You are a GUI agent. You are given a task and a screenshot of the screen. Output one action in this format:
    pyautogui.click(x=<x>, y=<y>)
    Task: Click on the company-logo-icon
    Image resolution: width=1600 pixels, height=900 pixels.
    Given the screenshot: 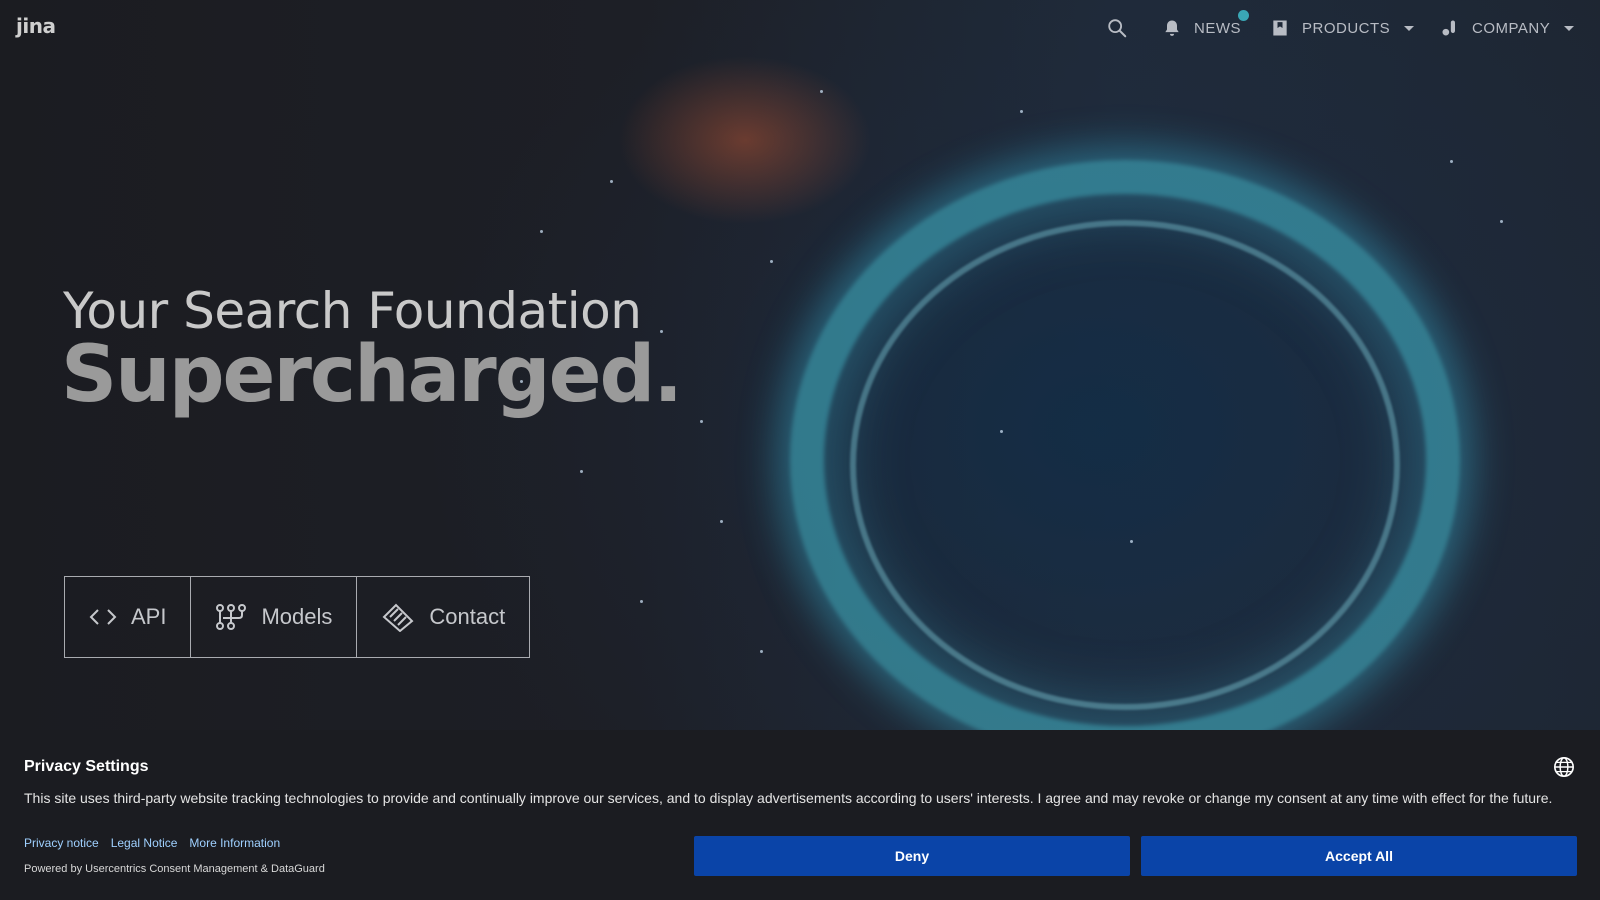 What is the action you would take?
    pyautogui.click(x=1448, y=28)
    